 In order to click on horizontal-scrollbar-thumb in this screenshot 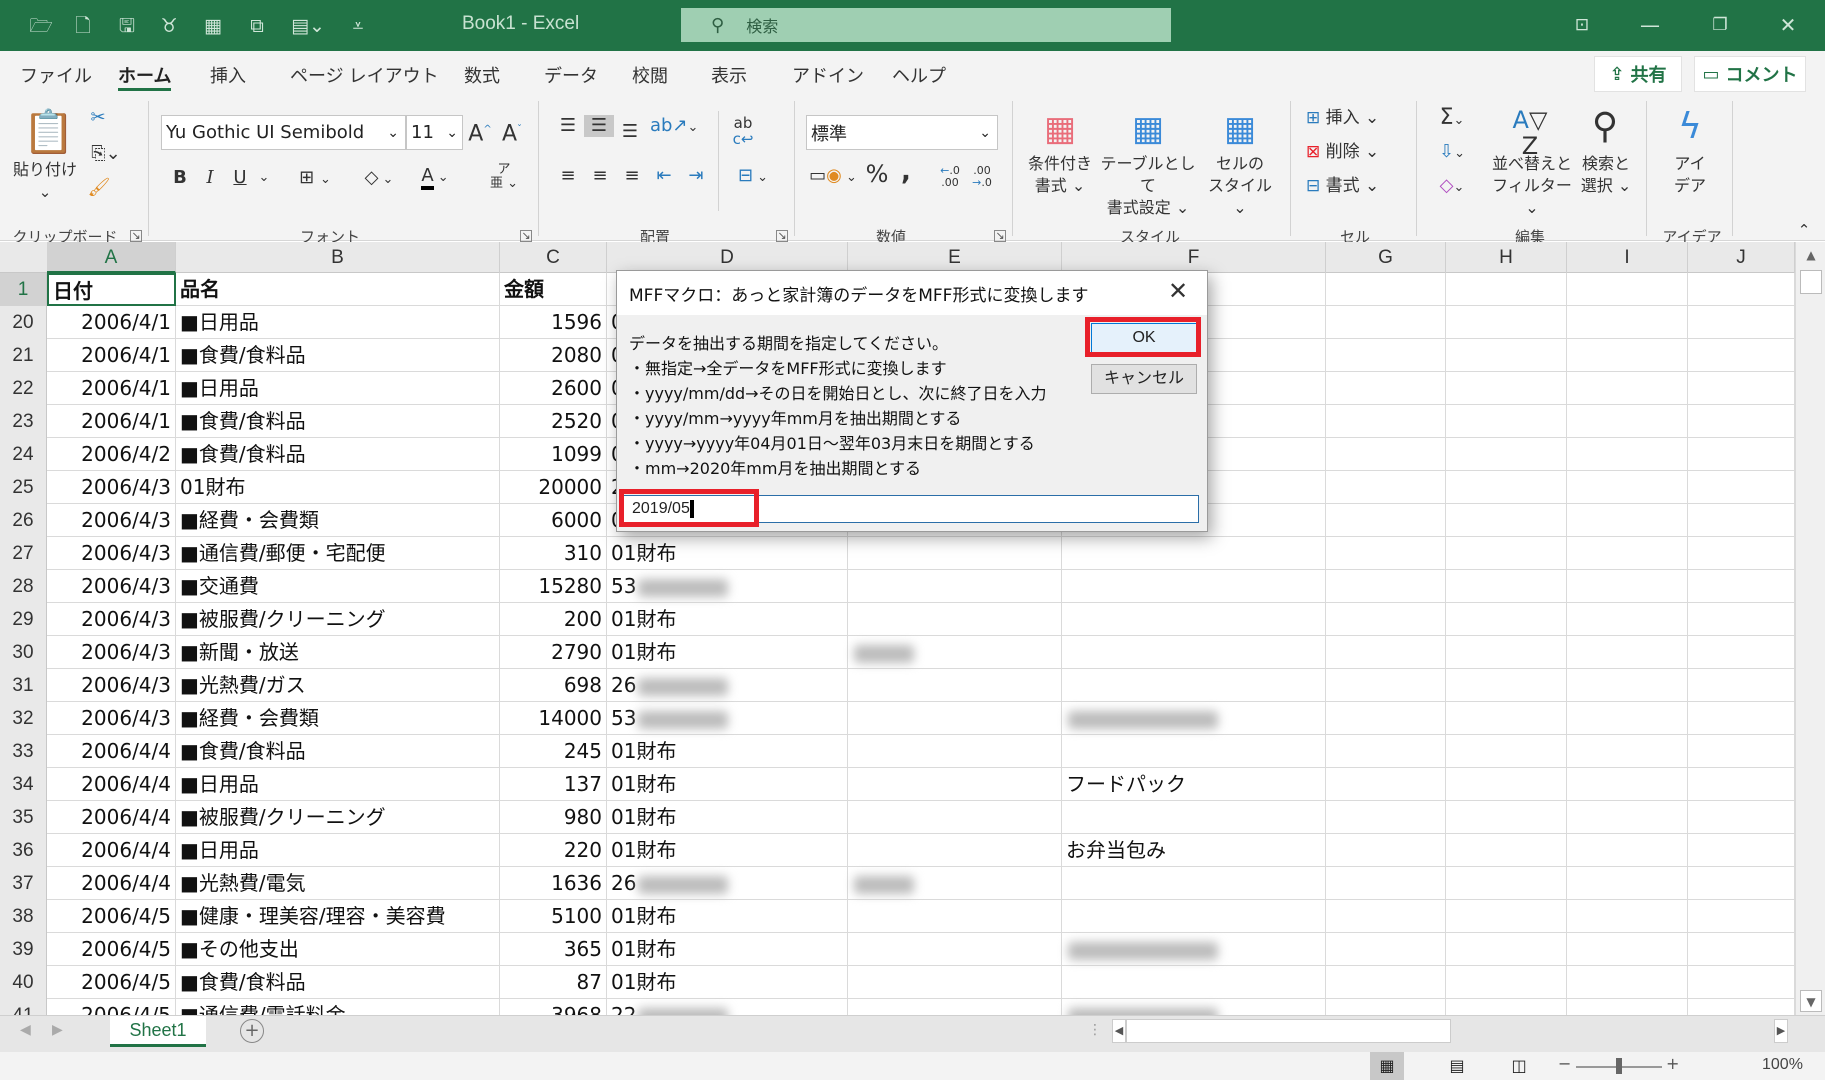, I will do `click(1288, 1031)`.